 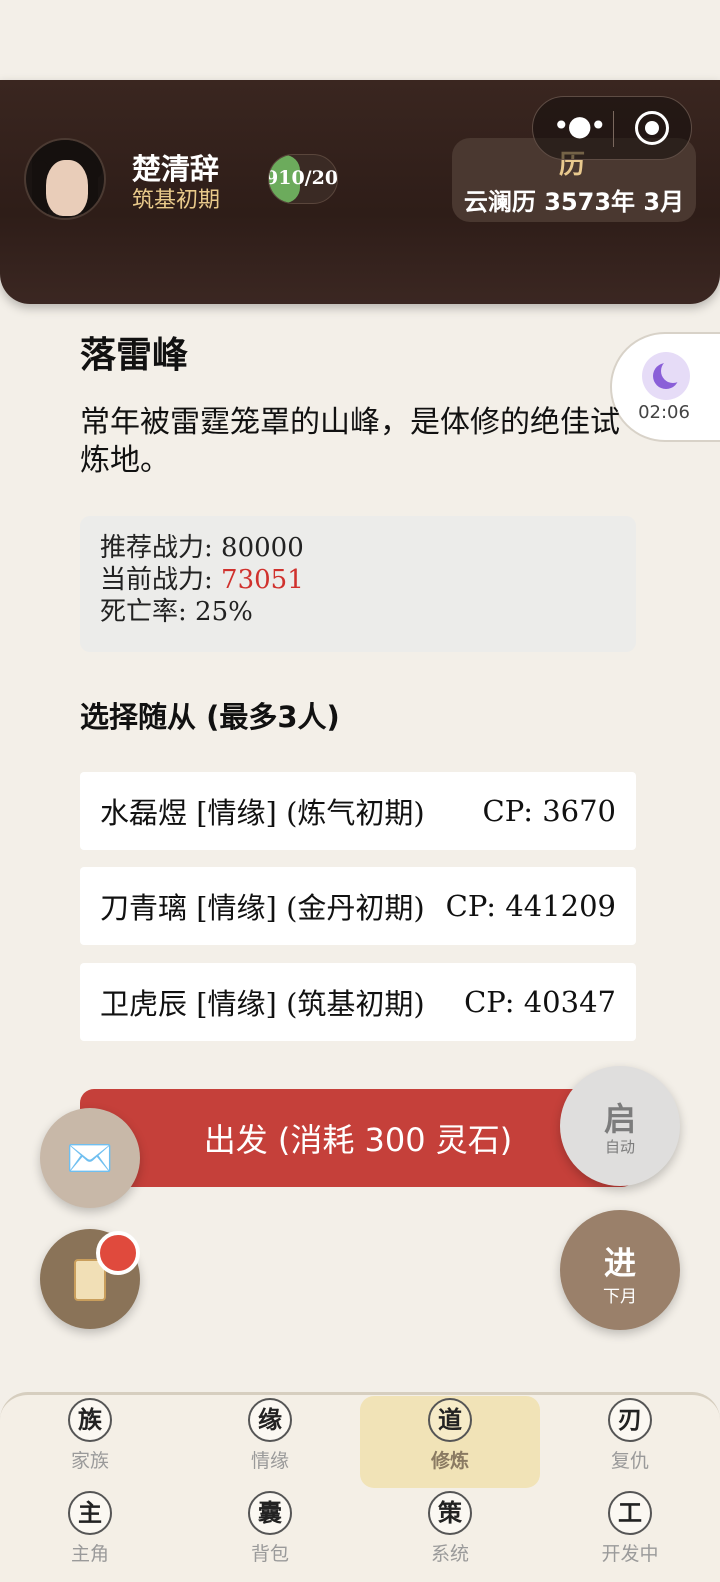 I want to click on more-dots-icon: •●•, so click(x=579, y=127).